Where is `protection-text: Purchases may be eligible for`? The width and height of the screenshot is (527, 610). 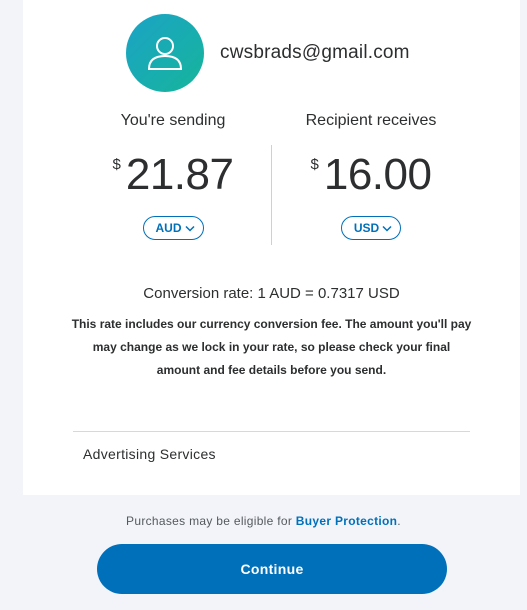
protection-text: Purchases may be eligible for is located at coordinates (211, 521).